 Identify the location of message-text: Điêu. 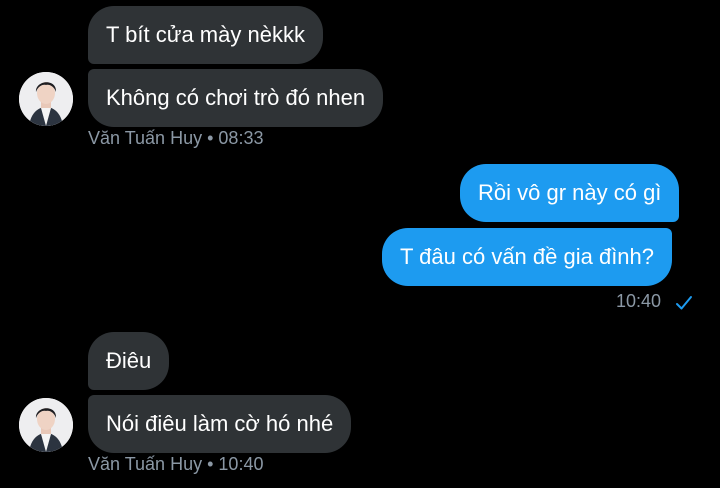
(129, 360).